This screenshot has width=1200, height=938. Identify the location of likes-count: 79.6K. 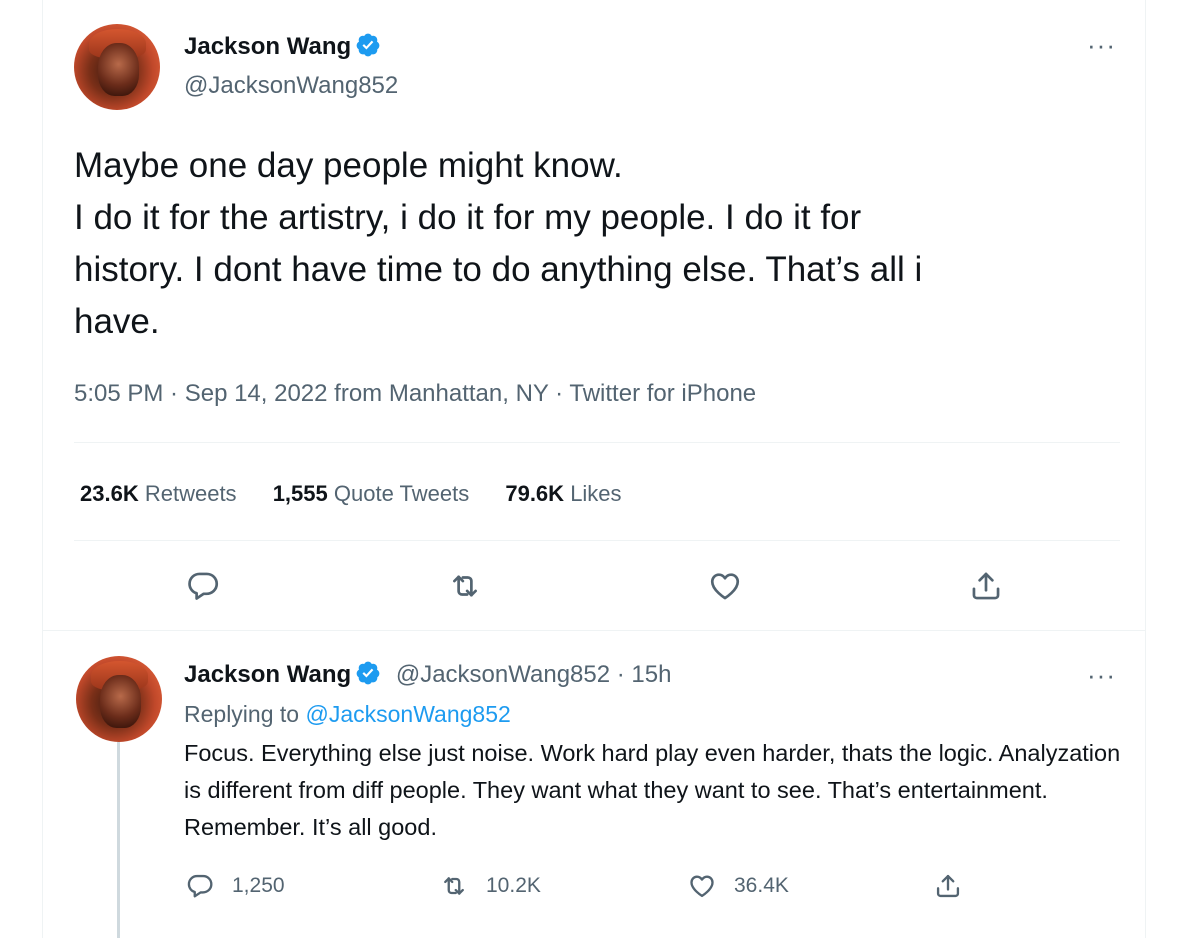
(535, 493).